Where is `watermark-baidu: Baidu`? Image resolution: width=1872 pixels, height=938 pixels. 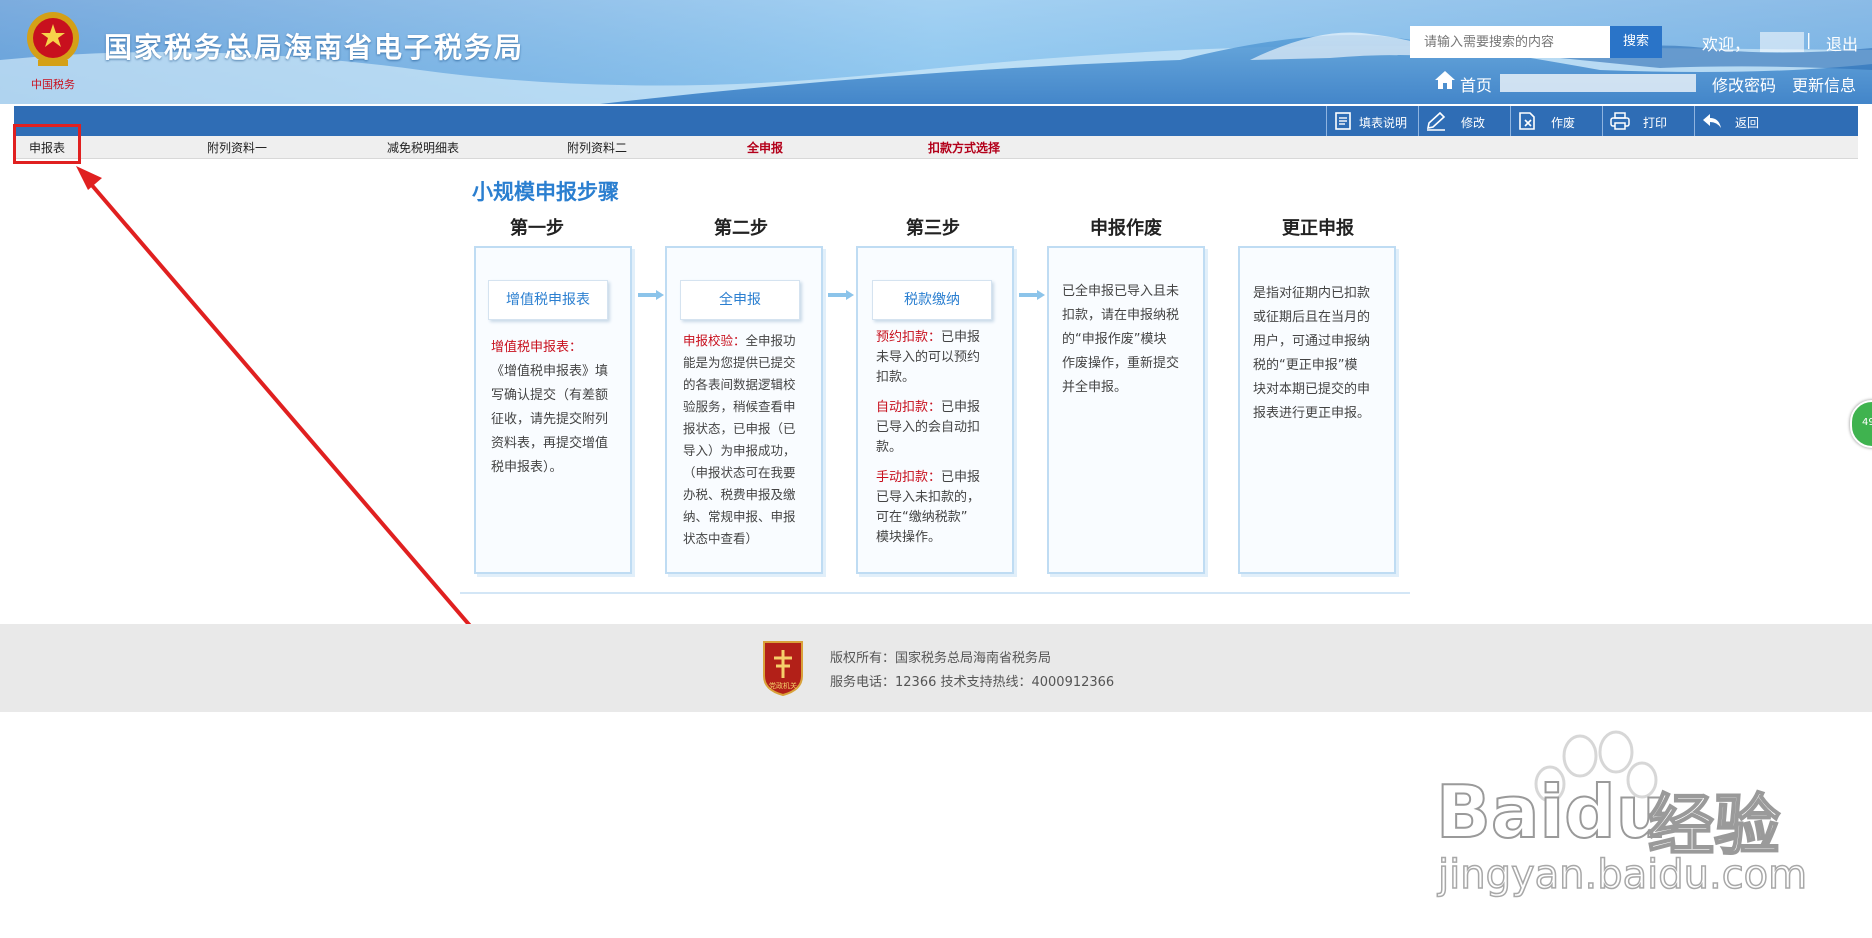
watermark-baidu: Baidu is located at coordinates (1551, 812).